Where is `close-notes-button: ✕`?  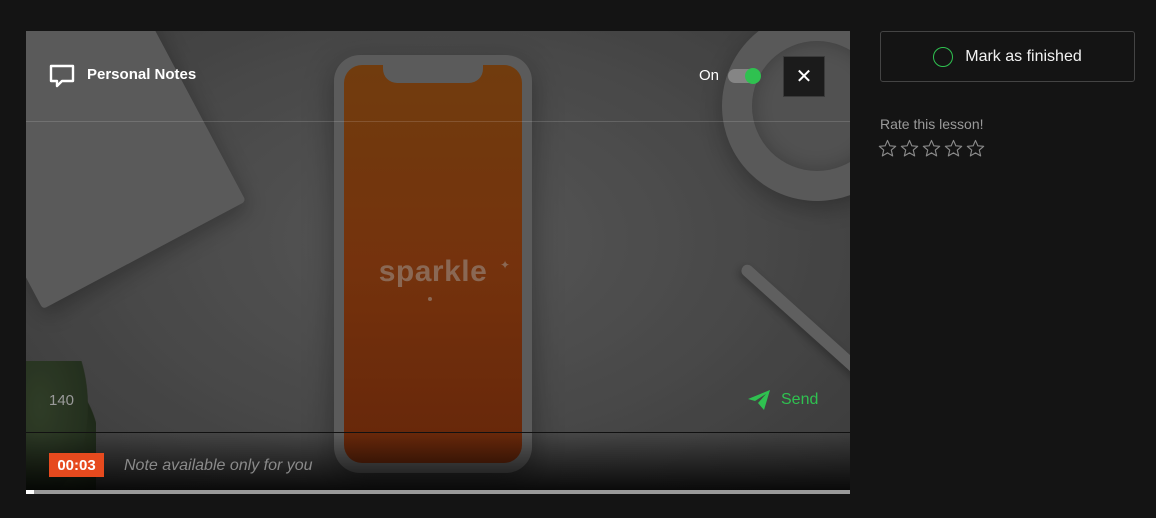
close-notes-button: ✕ is located at coordinates (804, 76).